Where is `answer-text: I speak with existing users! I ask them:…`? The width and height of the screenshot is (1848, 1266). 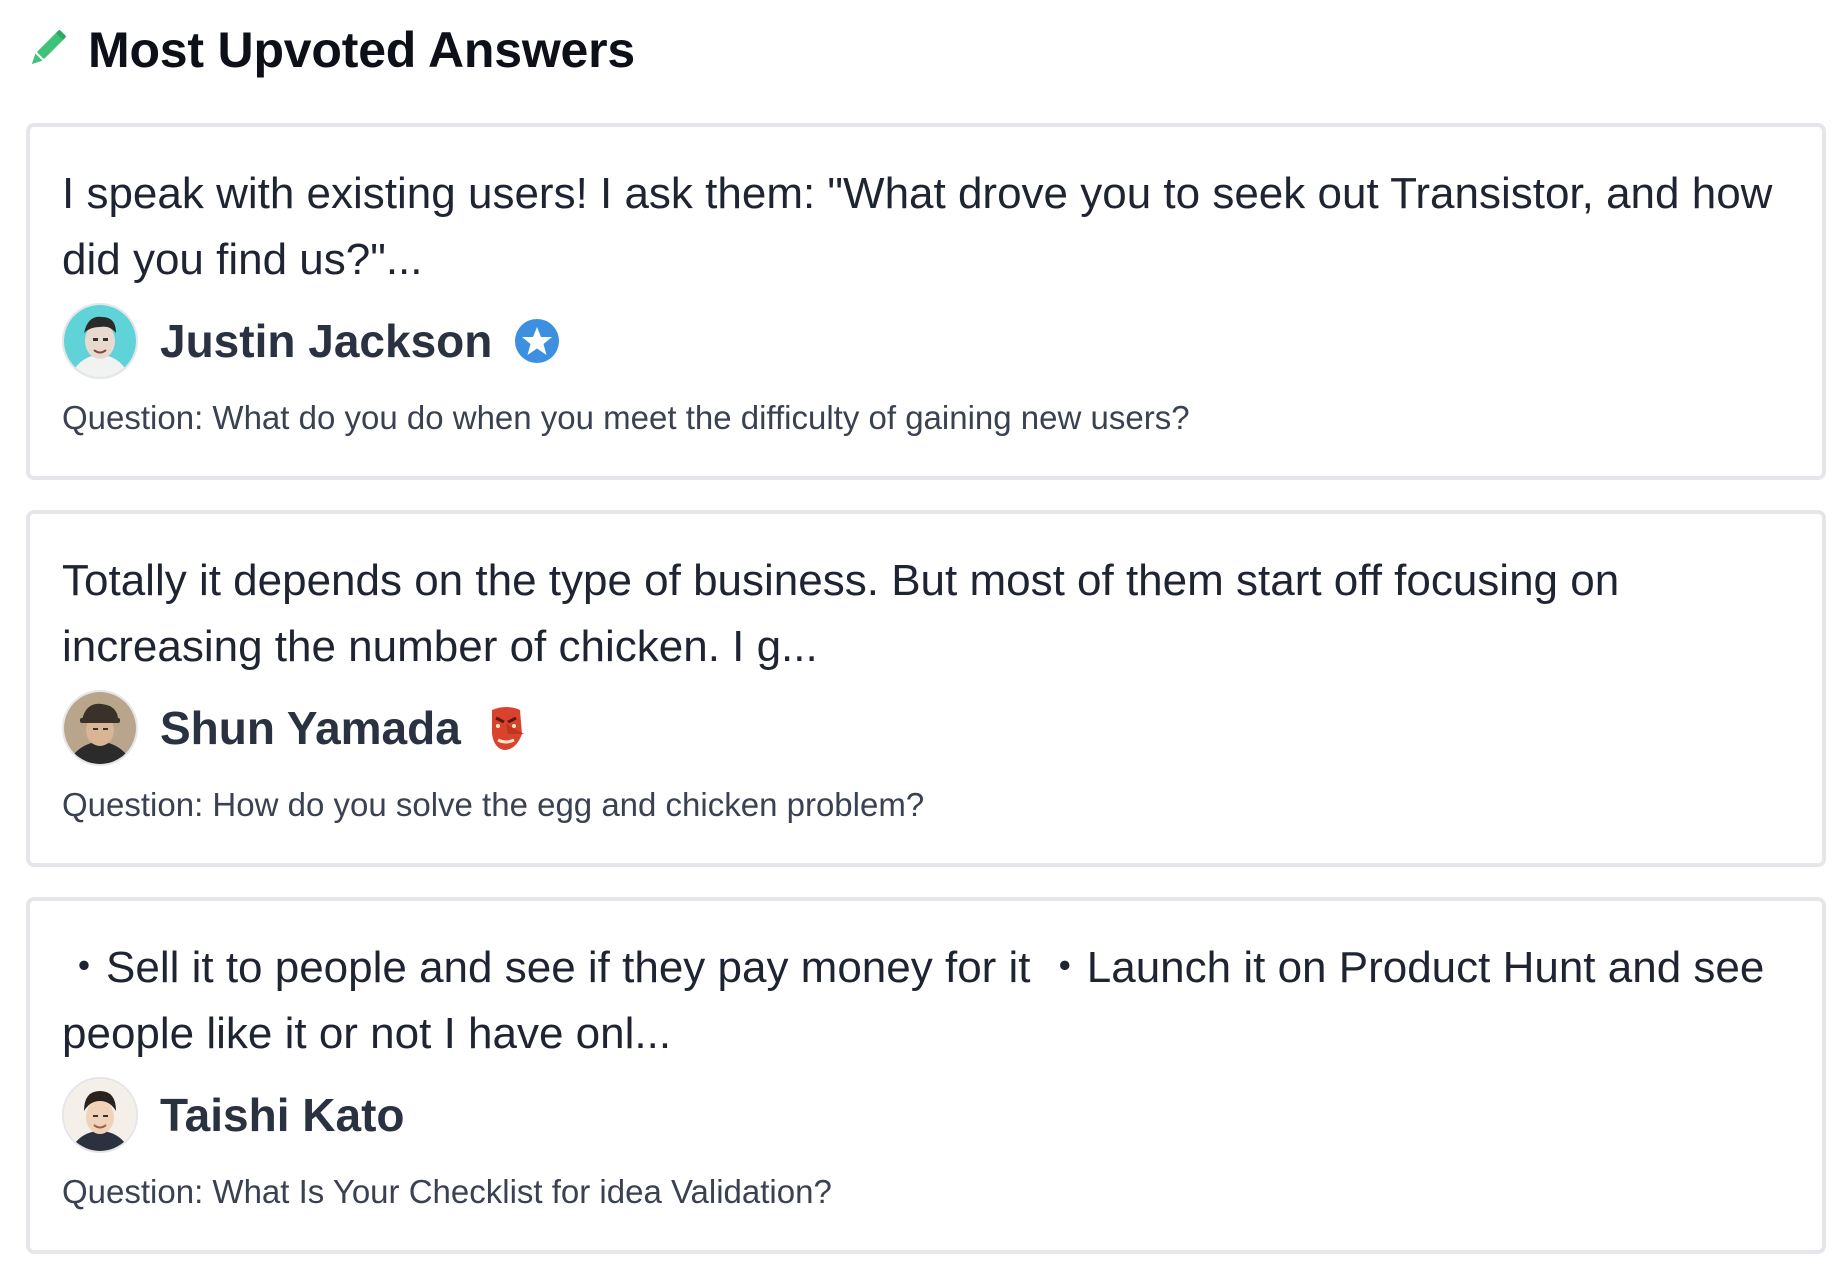 answer-text: I speak with existing users! I ask them:… is located at coordinates (927, 227).